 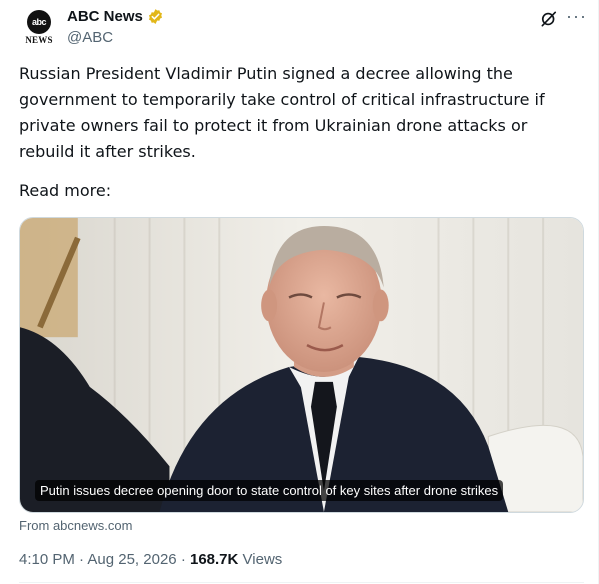 I want to click on post-time: 4:10 PM, so click(x=47, y=559).